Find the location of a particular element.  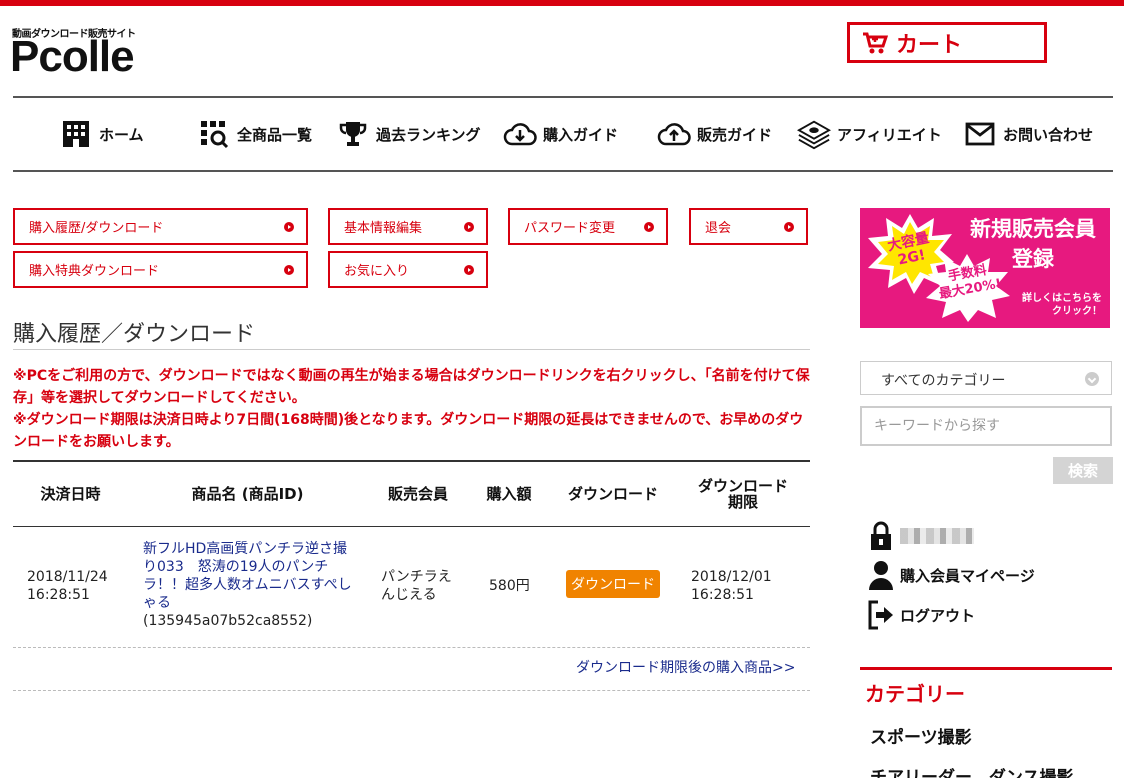

category-item: チアリーダー、ダンス撮影 is located at coordinates (972, 770).